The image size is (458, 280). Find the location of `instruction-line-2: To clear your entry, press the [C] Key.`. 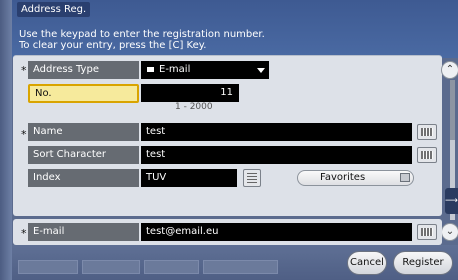

instruction-line-2: To clear your entry, press the [C] Key. is located at coordinates (113, 45).